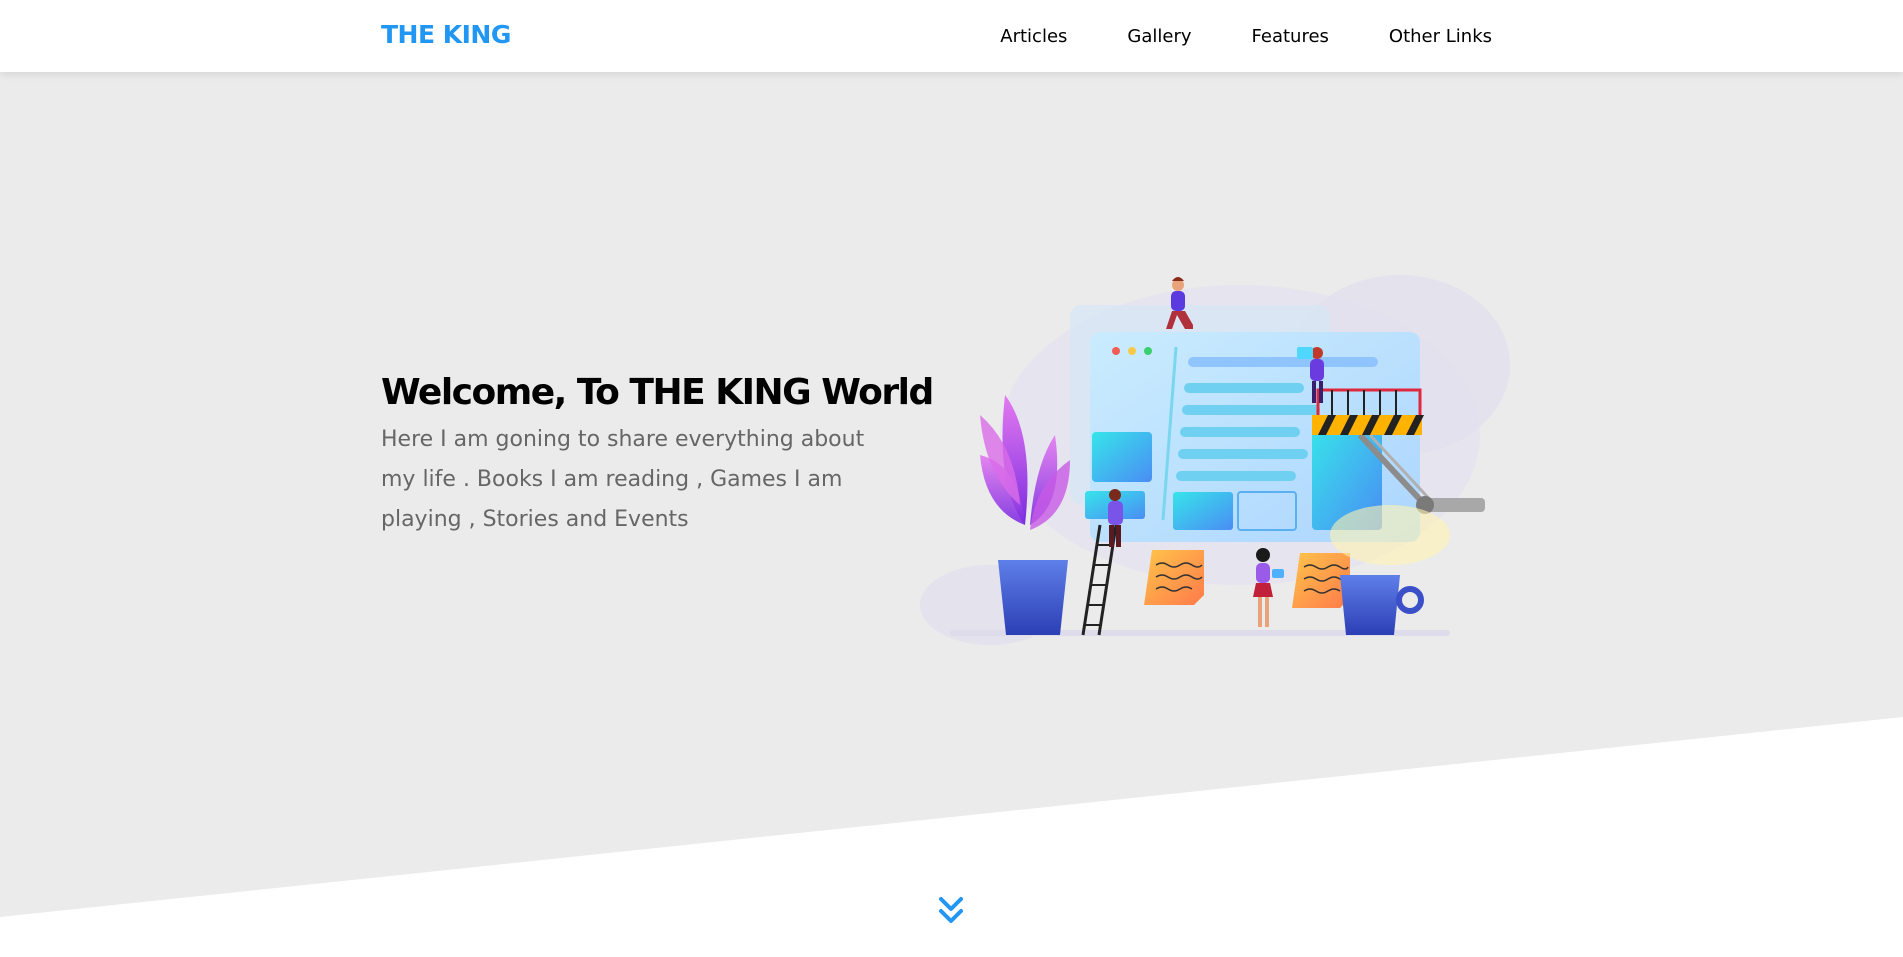 This screenshot has width=1903, height=957. I want to click on main-nav: Articles Gallery Features Other Links, so click(1231, 36).